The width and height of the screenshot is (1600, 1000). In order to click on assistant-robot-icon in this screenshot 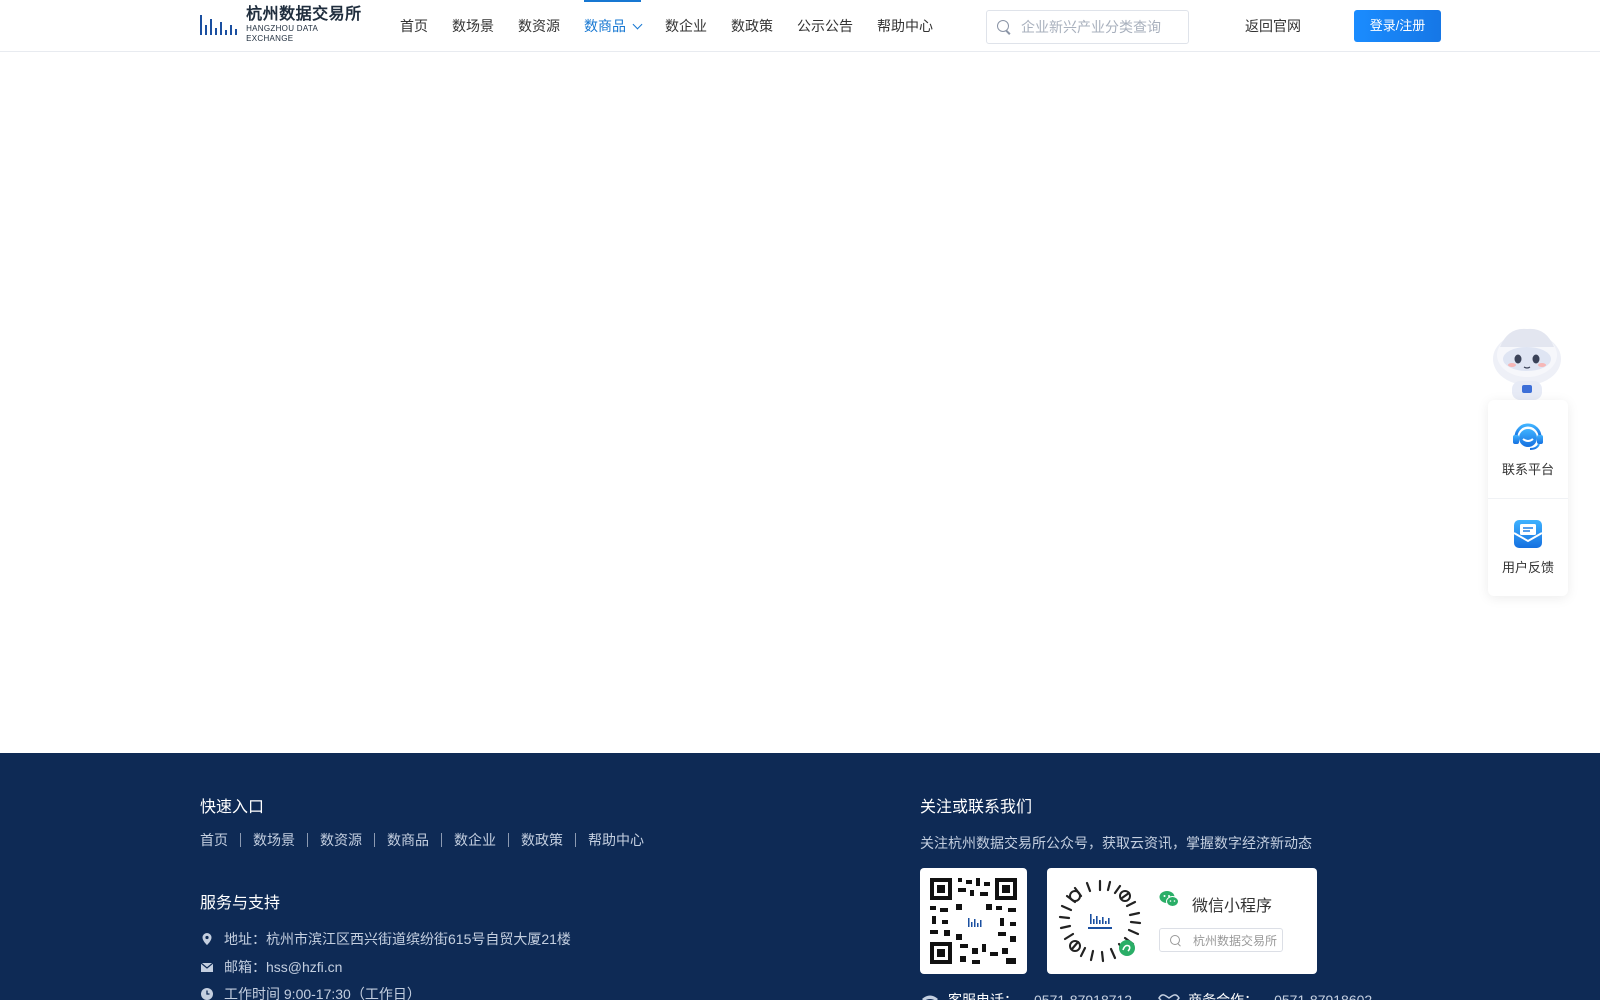, I will do `click(1527, 362)`.